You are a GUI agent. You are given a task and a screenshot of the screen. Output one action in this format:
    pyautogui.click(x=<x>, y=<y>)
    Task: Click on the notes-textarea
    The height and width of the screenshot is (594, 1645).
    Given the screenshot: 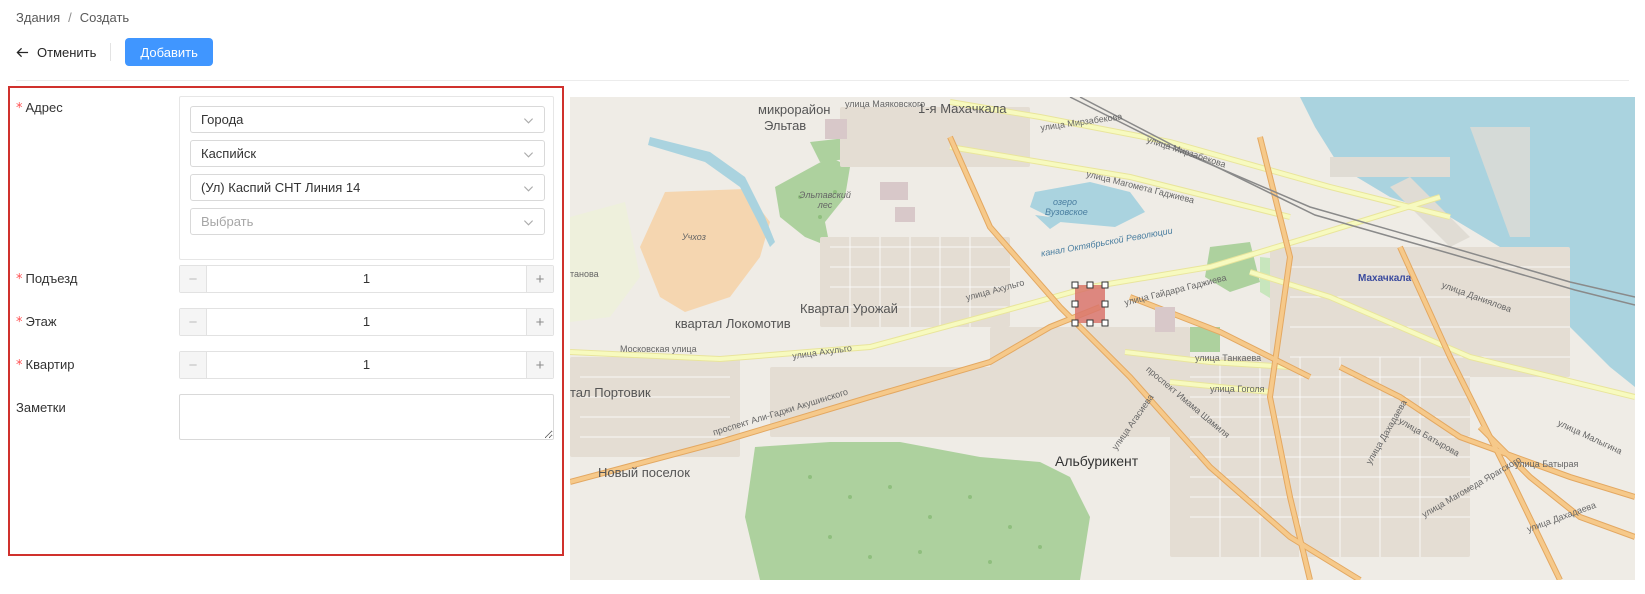 What is the action you would take?
    pyautogui.click(x=366, y=417)
    